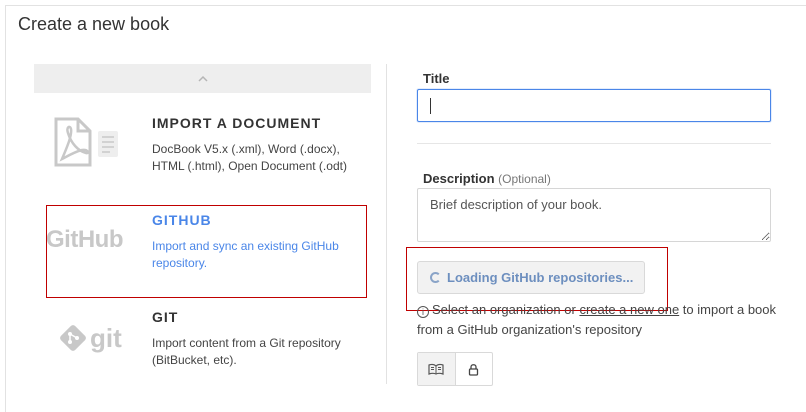 This screenshot has width=806, height=412. I want to click on text-caret, so click(430, 106).